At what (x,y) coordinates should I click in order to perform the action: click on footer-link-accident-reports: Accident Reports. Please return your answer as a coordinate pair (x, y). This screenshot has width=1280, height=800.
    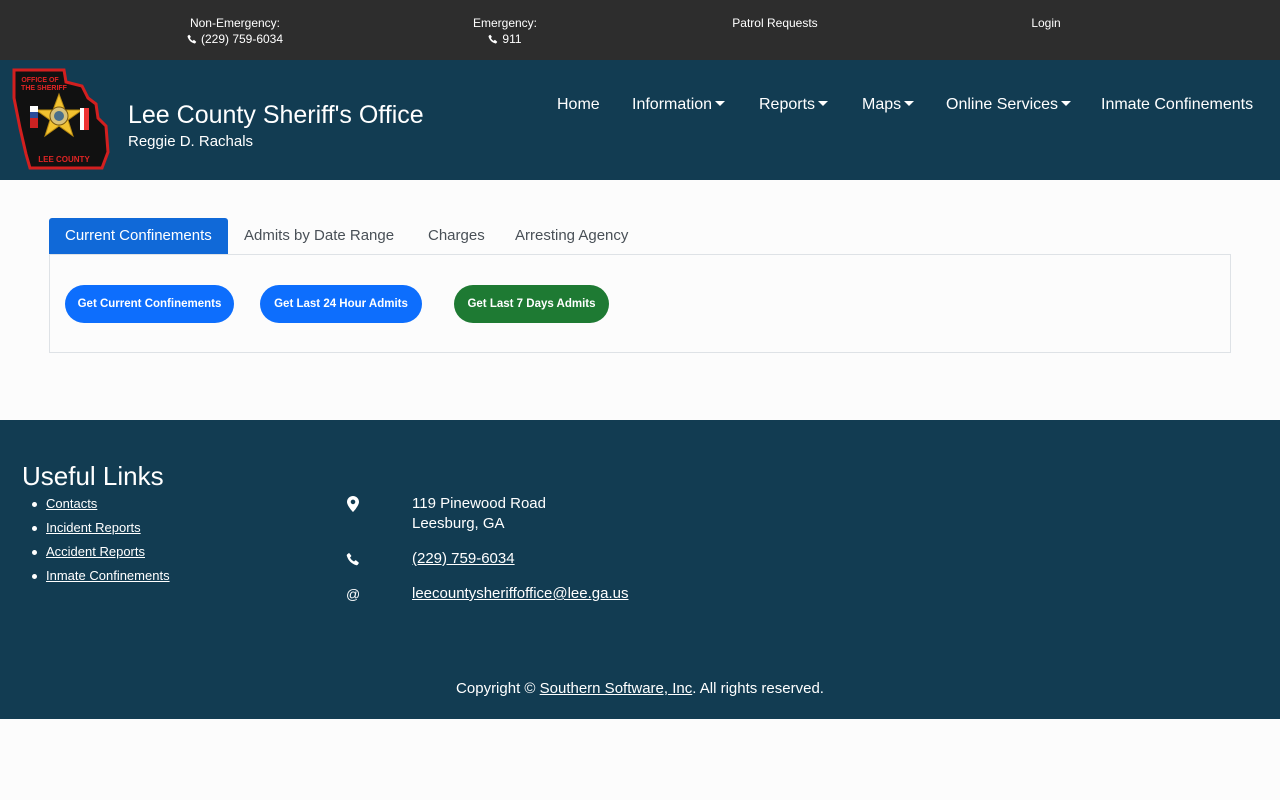
    Looking at the image, I should click on (95, 551).